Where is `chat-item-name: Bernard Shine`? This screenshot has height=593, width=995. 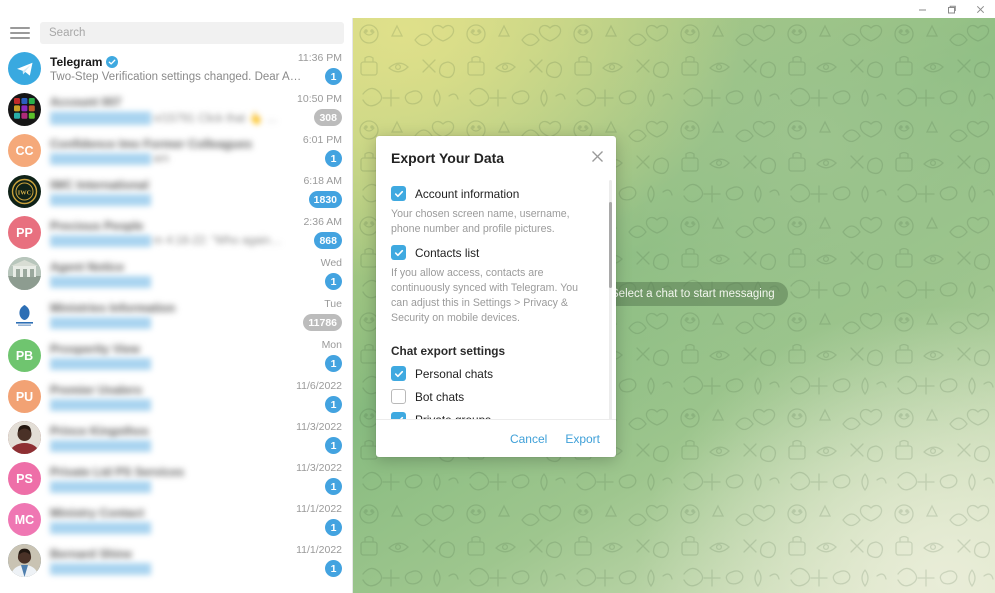 chat-item-name: Bernard Shine is located at coordinates (91, 553).